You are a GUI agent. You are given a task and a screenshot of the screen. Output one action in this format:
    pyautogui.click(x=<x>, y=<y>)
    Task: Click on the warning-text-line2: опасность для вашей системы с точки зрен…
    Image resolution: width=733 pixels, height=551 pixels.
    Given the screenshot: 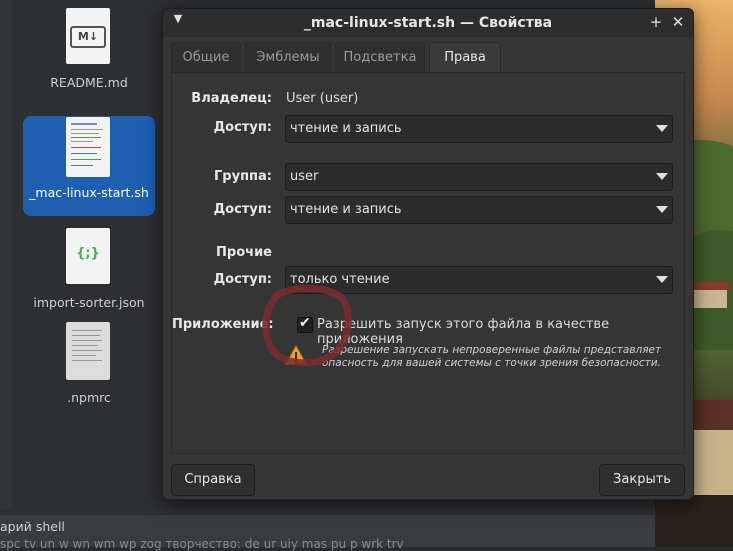 What is the action you would take?
    pyautogui.click(x=491, y=363)
    